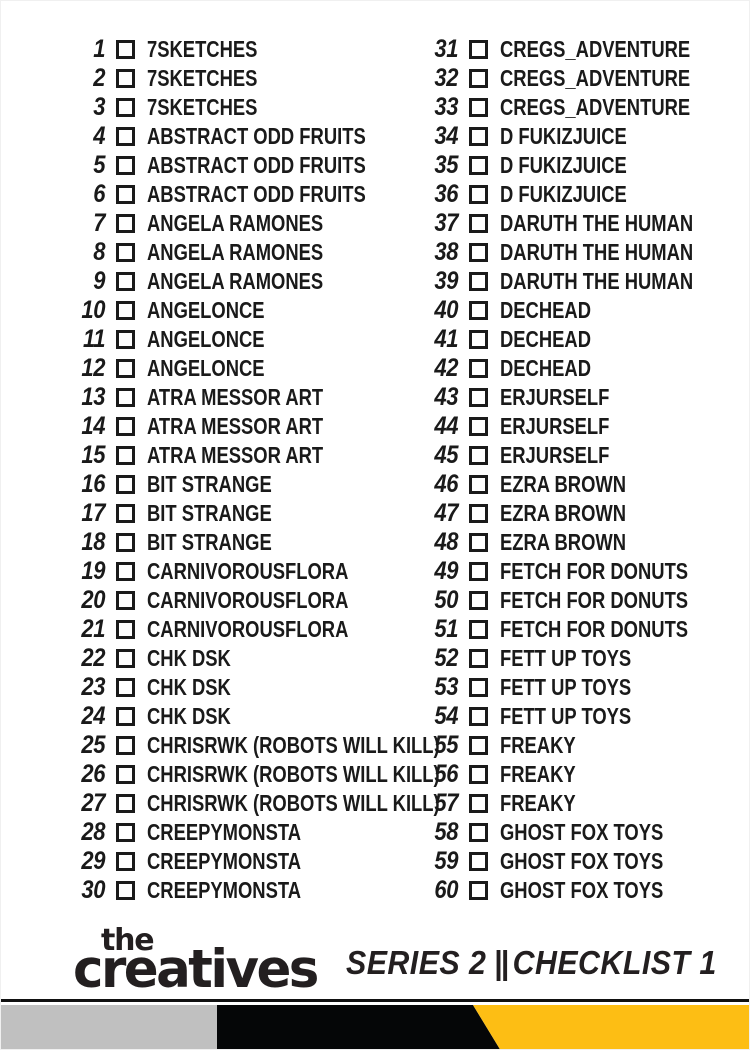  Describe the element at coordinates (238, 223) in the screenshot. I see `checklist-row: 7 ANGELA RAMONES` at that location.